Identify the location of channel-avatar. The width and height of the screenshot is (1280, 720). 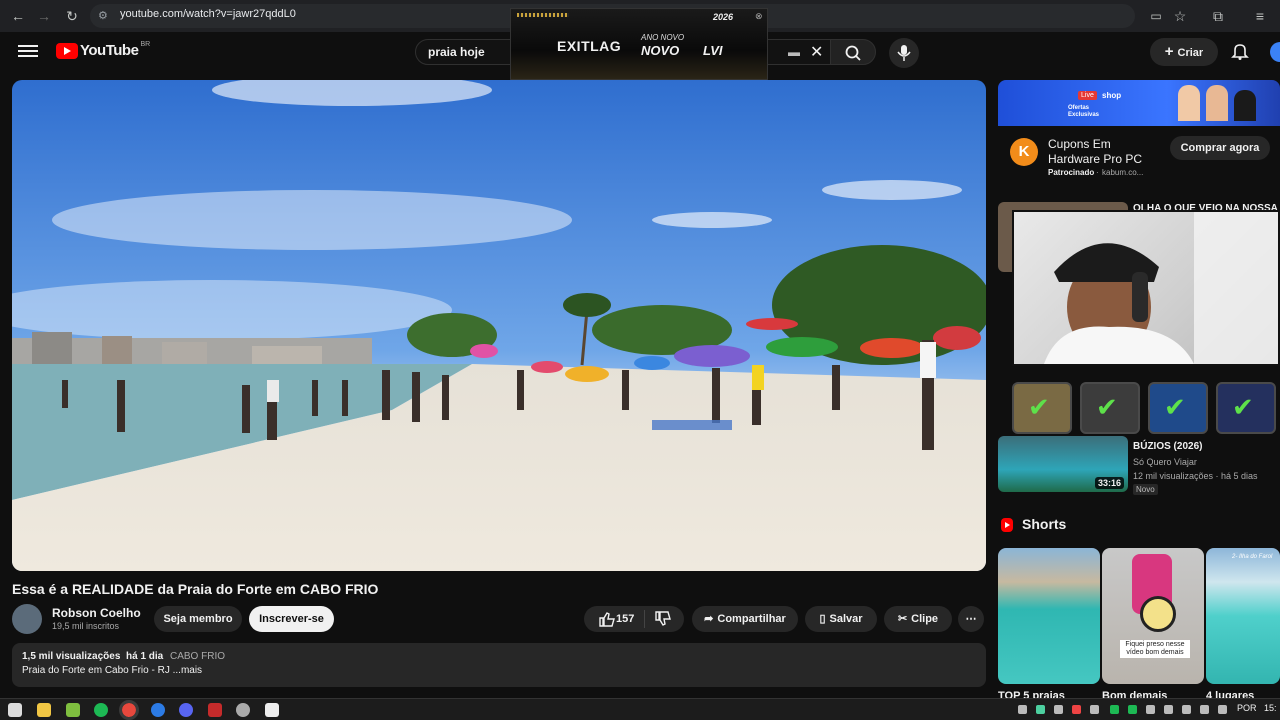
(27, 619).